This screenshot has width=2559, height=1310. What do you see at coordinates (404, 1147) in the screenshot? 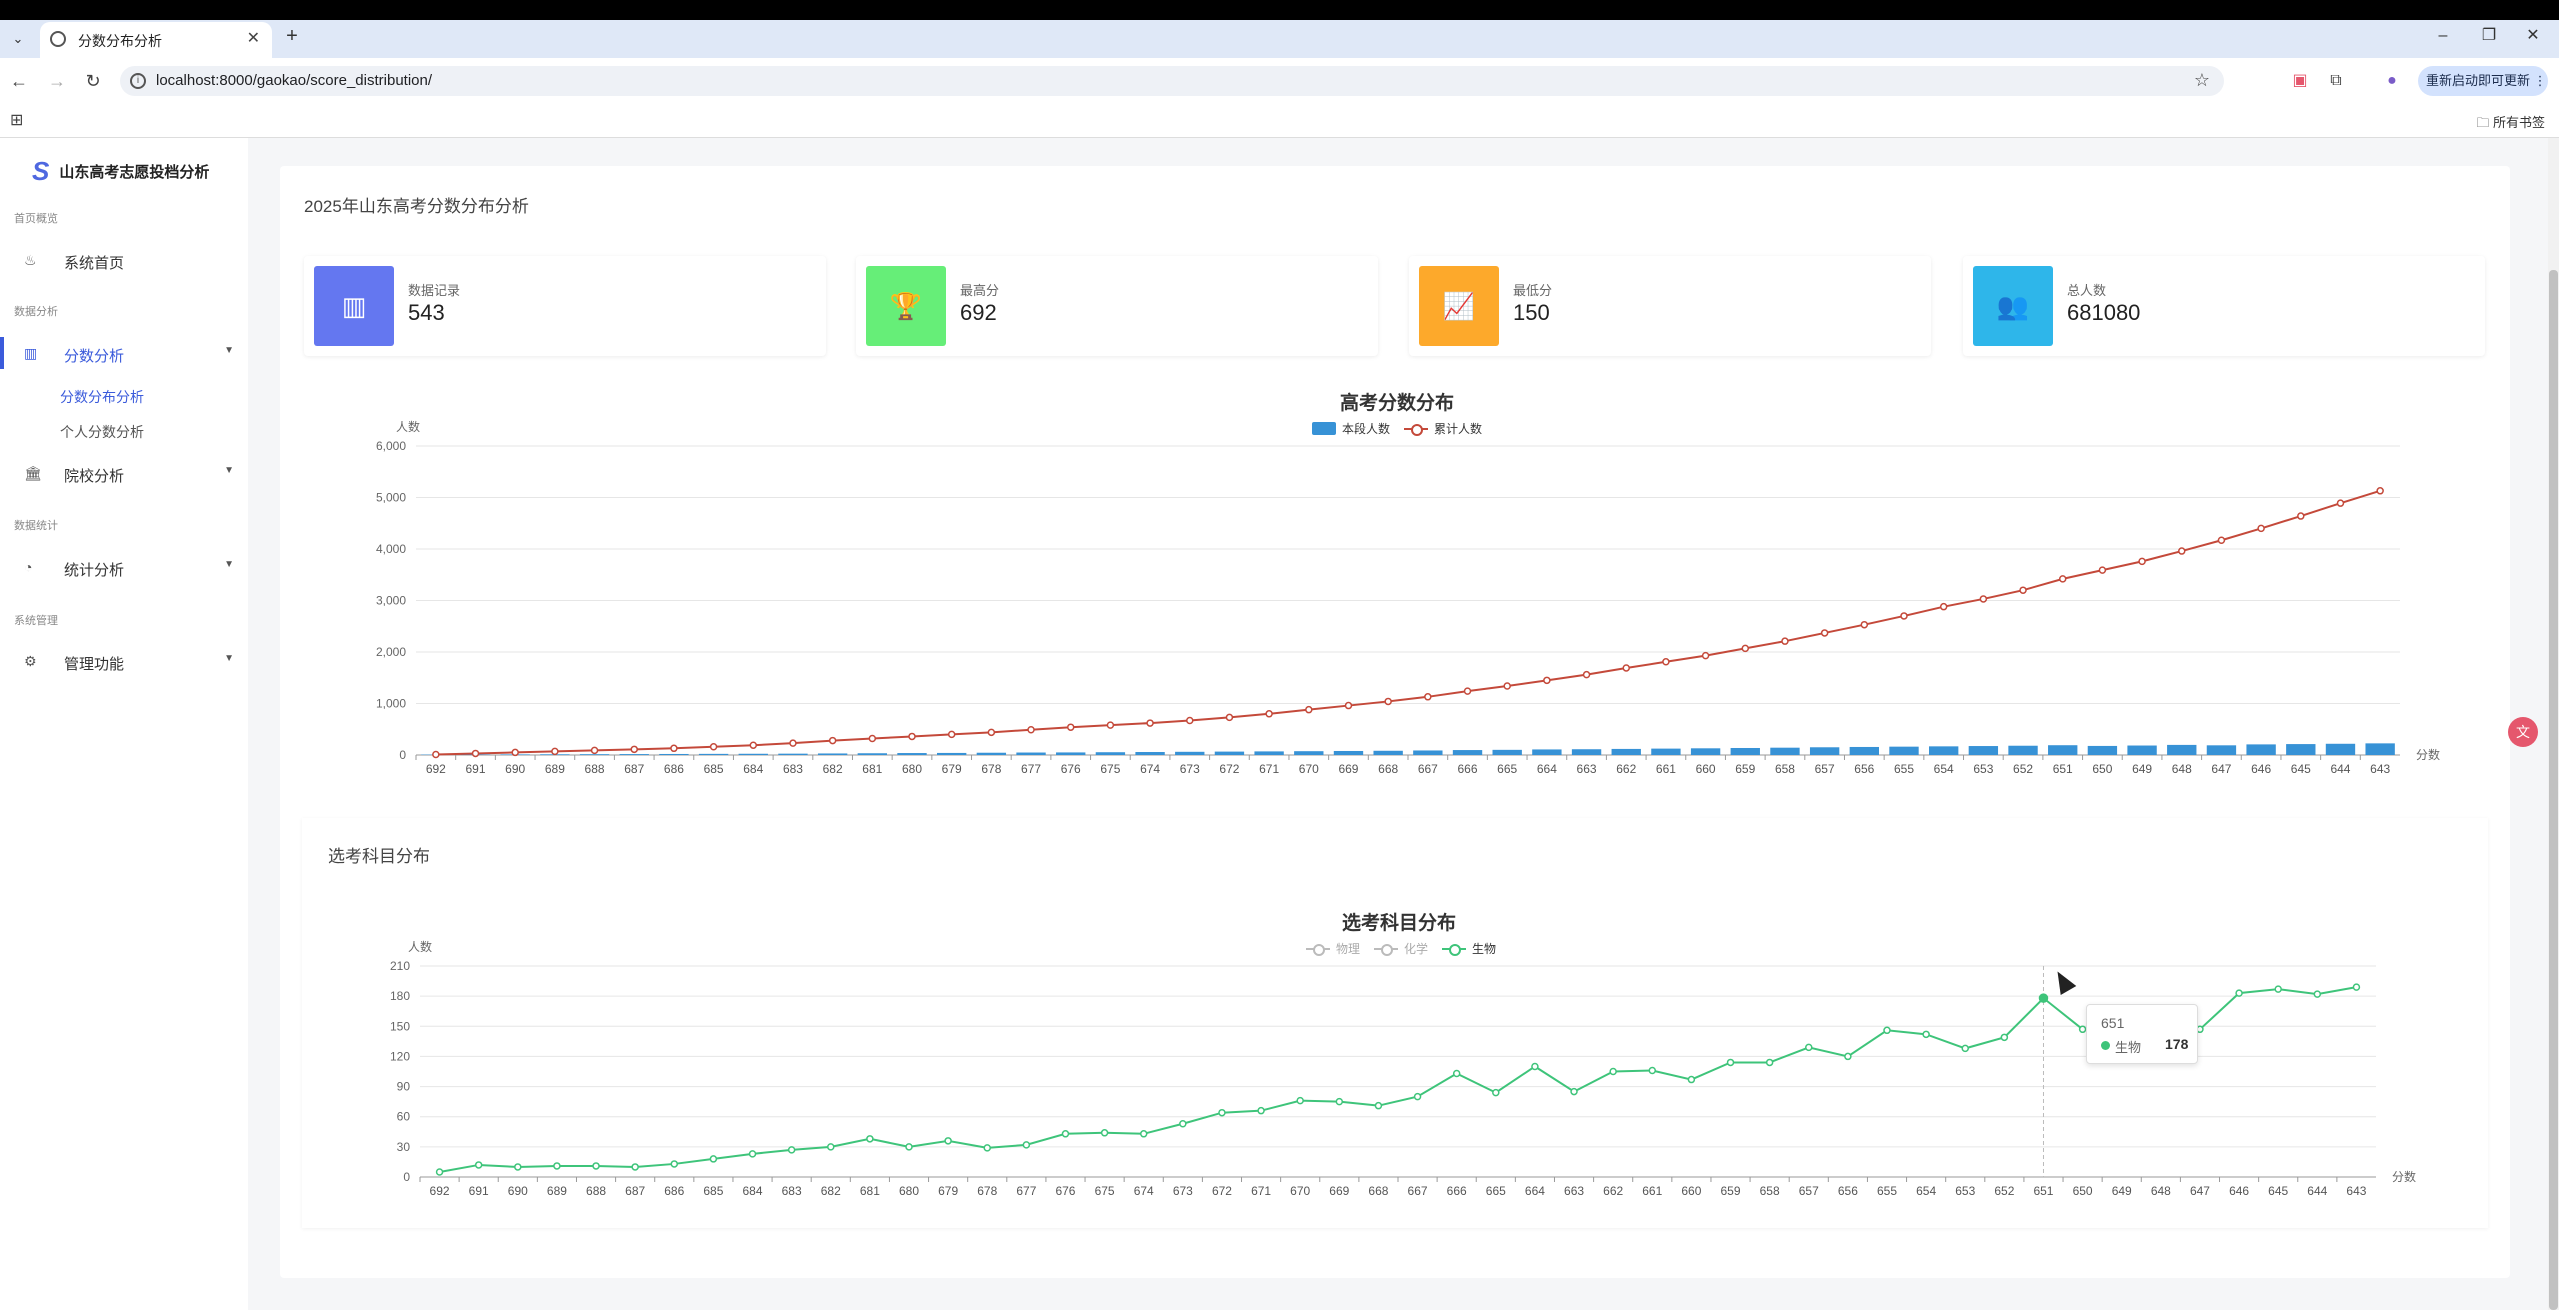
I see `y-tick-label: 30` at bounding box center [404, 1147].